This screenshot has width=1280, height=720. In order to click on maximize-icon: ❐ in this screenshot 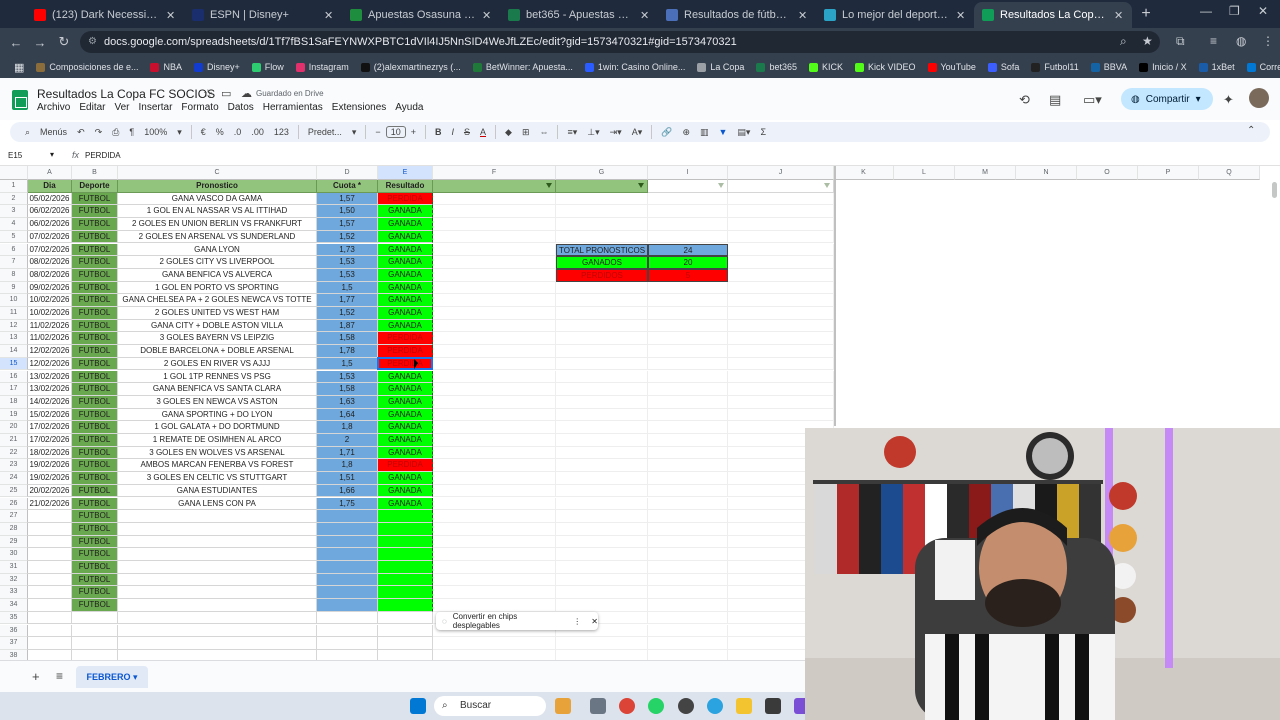, I will do `click(1234, 11)`.